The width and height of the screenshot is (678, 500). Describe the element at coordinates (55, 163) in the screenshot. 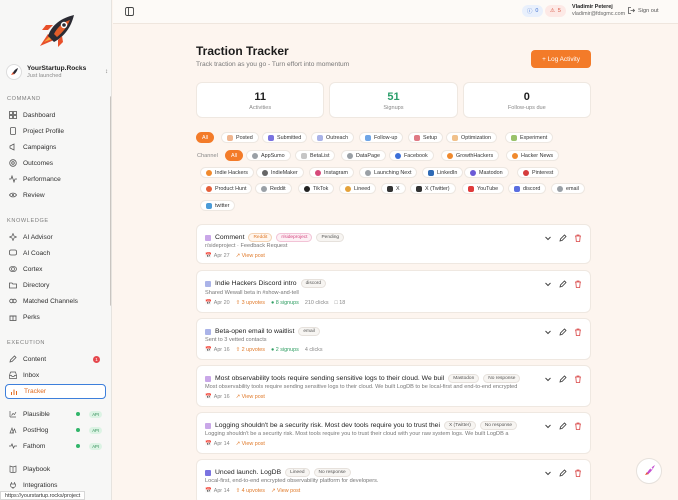

I see `sidebar-item-outcomes: Outcomes` at that location.